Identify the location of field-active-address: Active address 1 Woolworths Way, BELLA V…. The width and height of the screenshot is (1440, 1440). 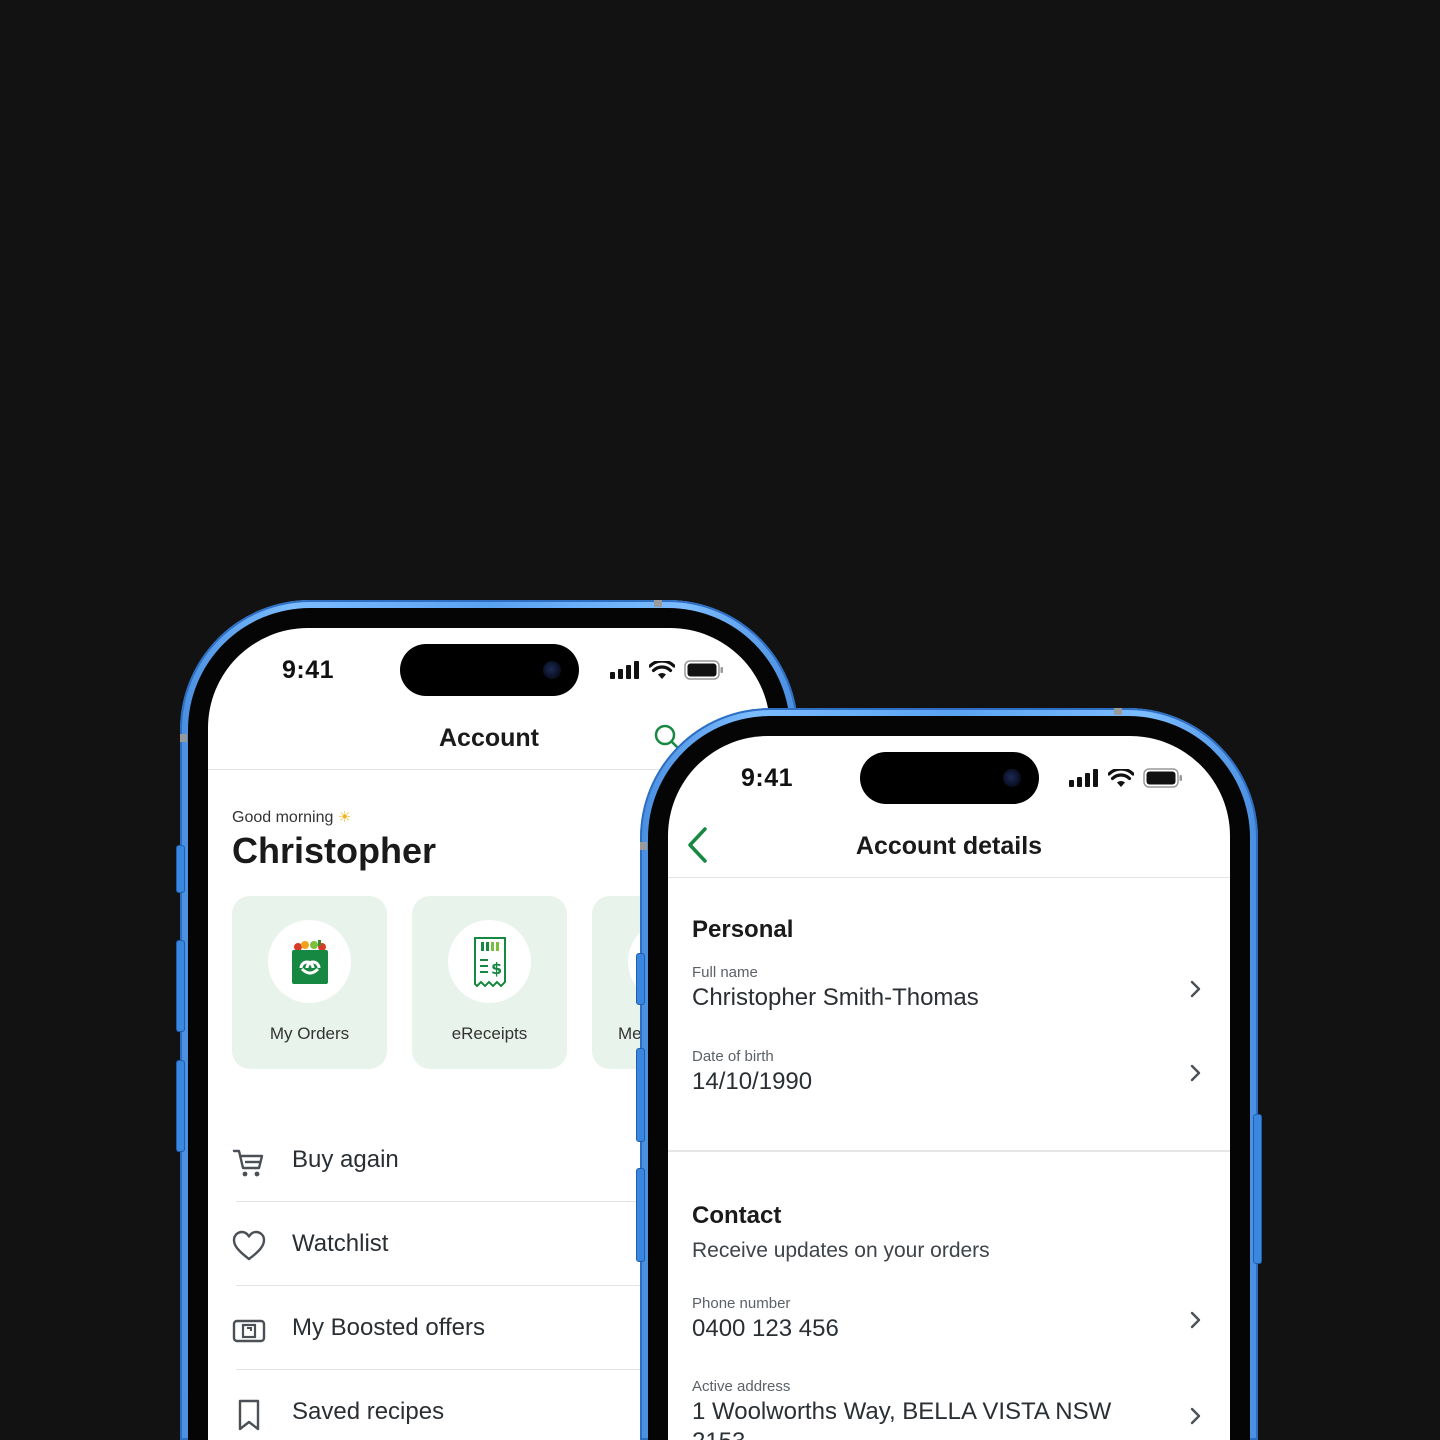
(949, 1409).